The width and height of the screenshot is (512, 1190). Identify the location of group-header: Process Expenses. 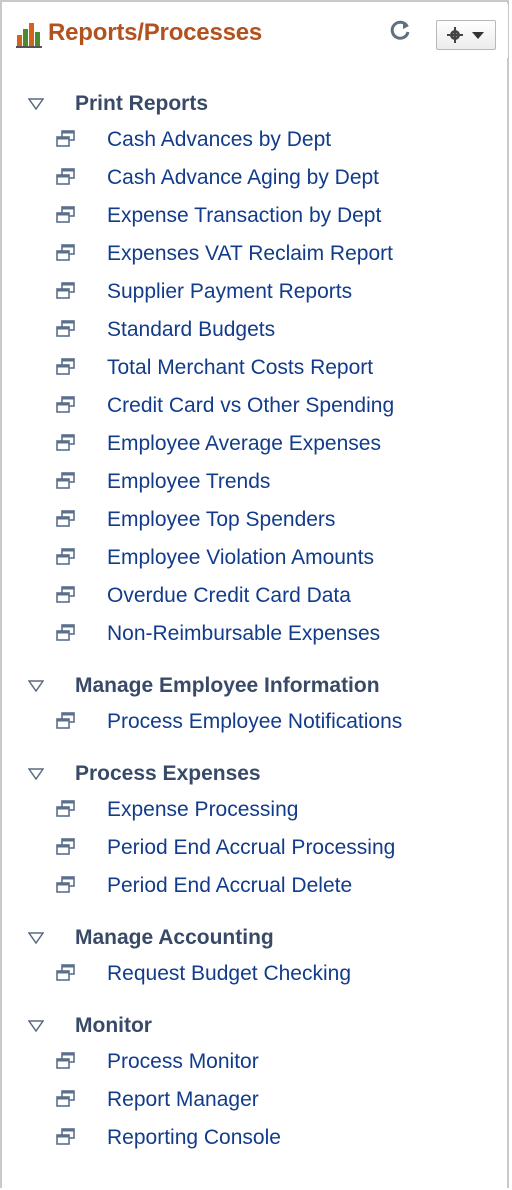
(255, 772).